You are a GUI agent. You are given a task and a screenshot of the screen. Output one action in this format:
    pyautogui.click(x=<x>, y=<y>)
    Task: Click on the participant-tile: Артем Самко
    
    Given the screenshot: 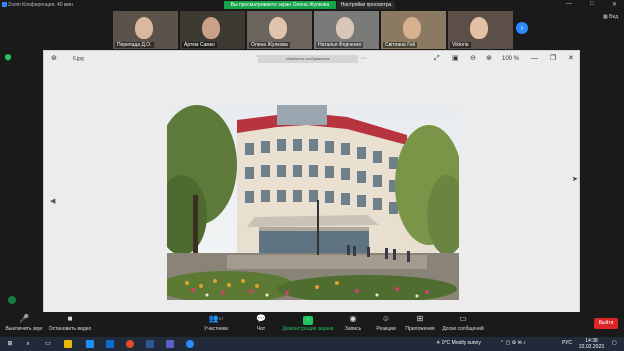 What is the action you would take?
    pyautogui.click(x=212, y=30)
    